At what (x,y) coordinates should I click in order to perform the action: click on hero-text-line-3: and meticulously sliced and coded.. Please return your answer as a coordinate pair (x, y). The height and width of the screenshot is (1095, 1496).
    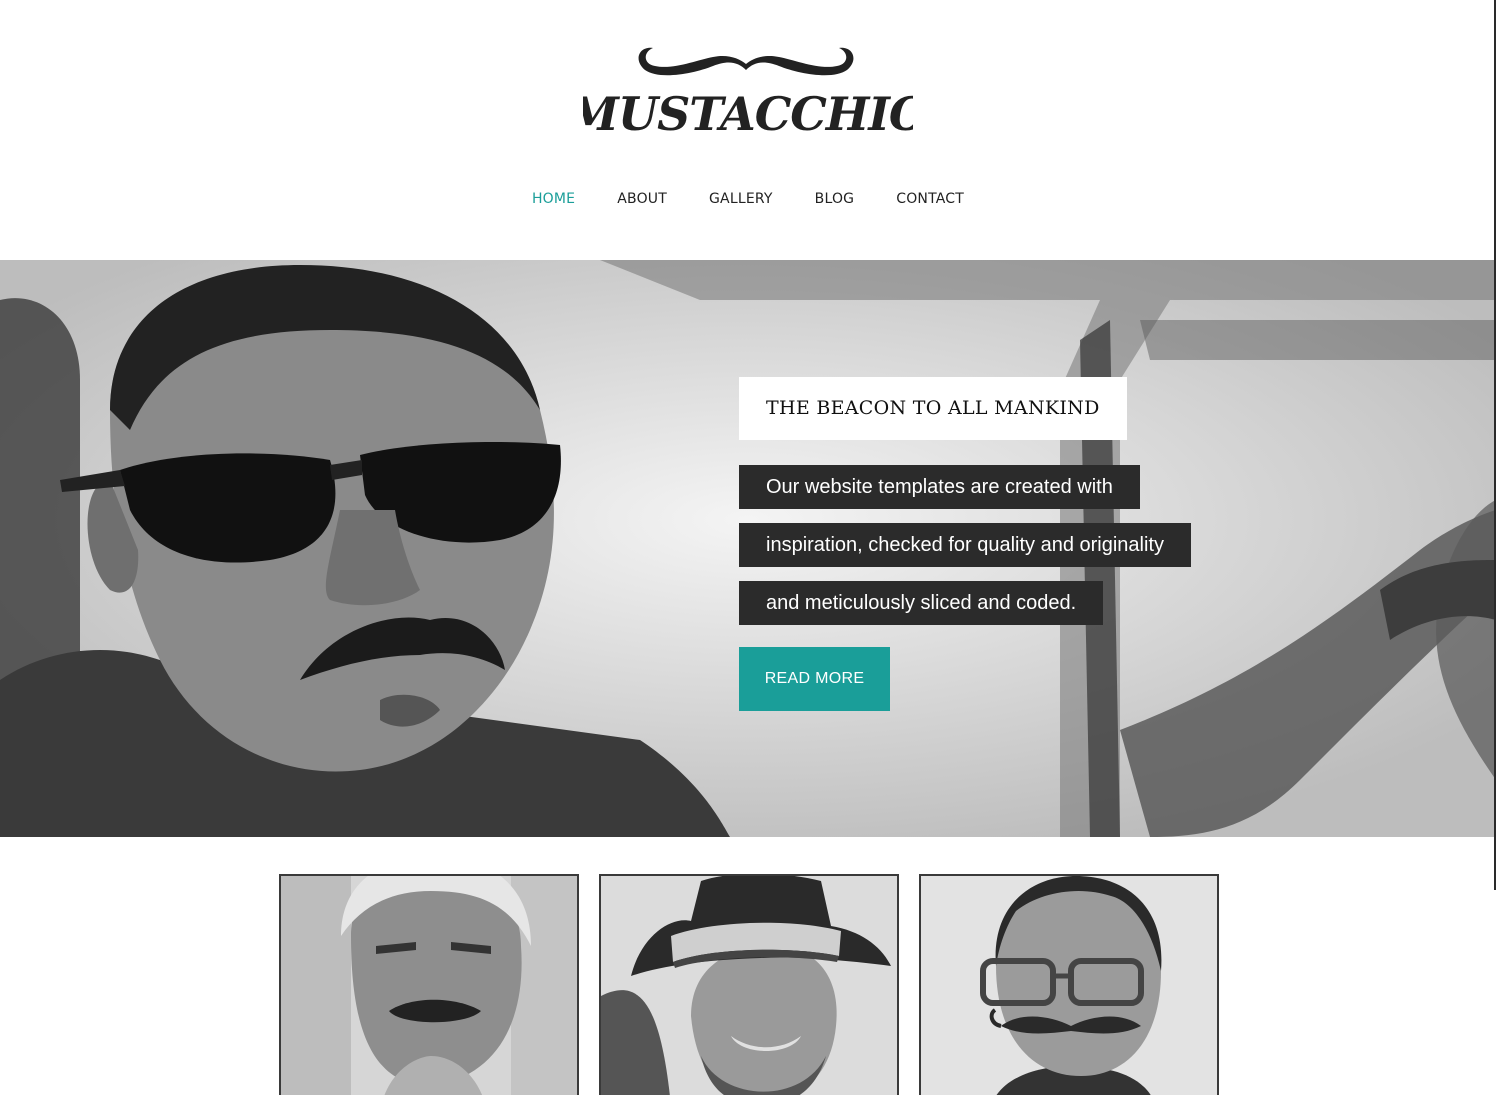
    Looking at the image, I should click on (921, 603).